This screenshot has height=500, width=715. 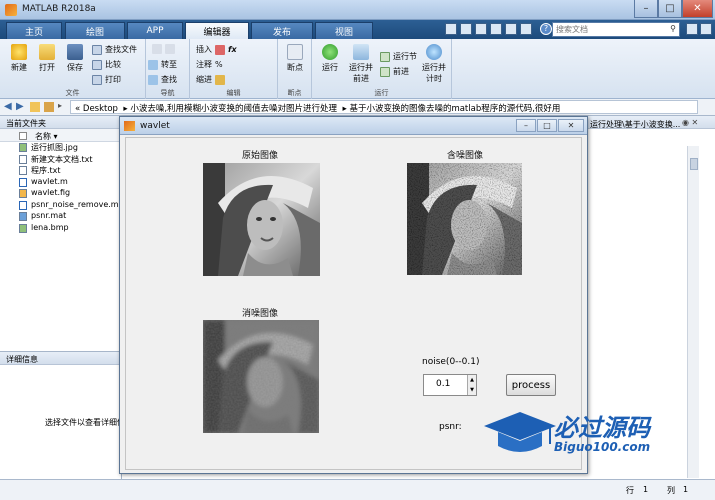 I want to click on noise-input: 0.1 ▲ ▼, so click(x=450, y=385).